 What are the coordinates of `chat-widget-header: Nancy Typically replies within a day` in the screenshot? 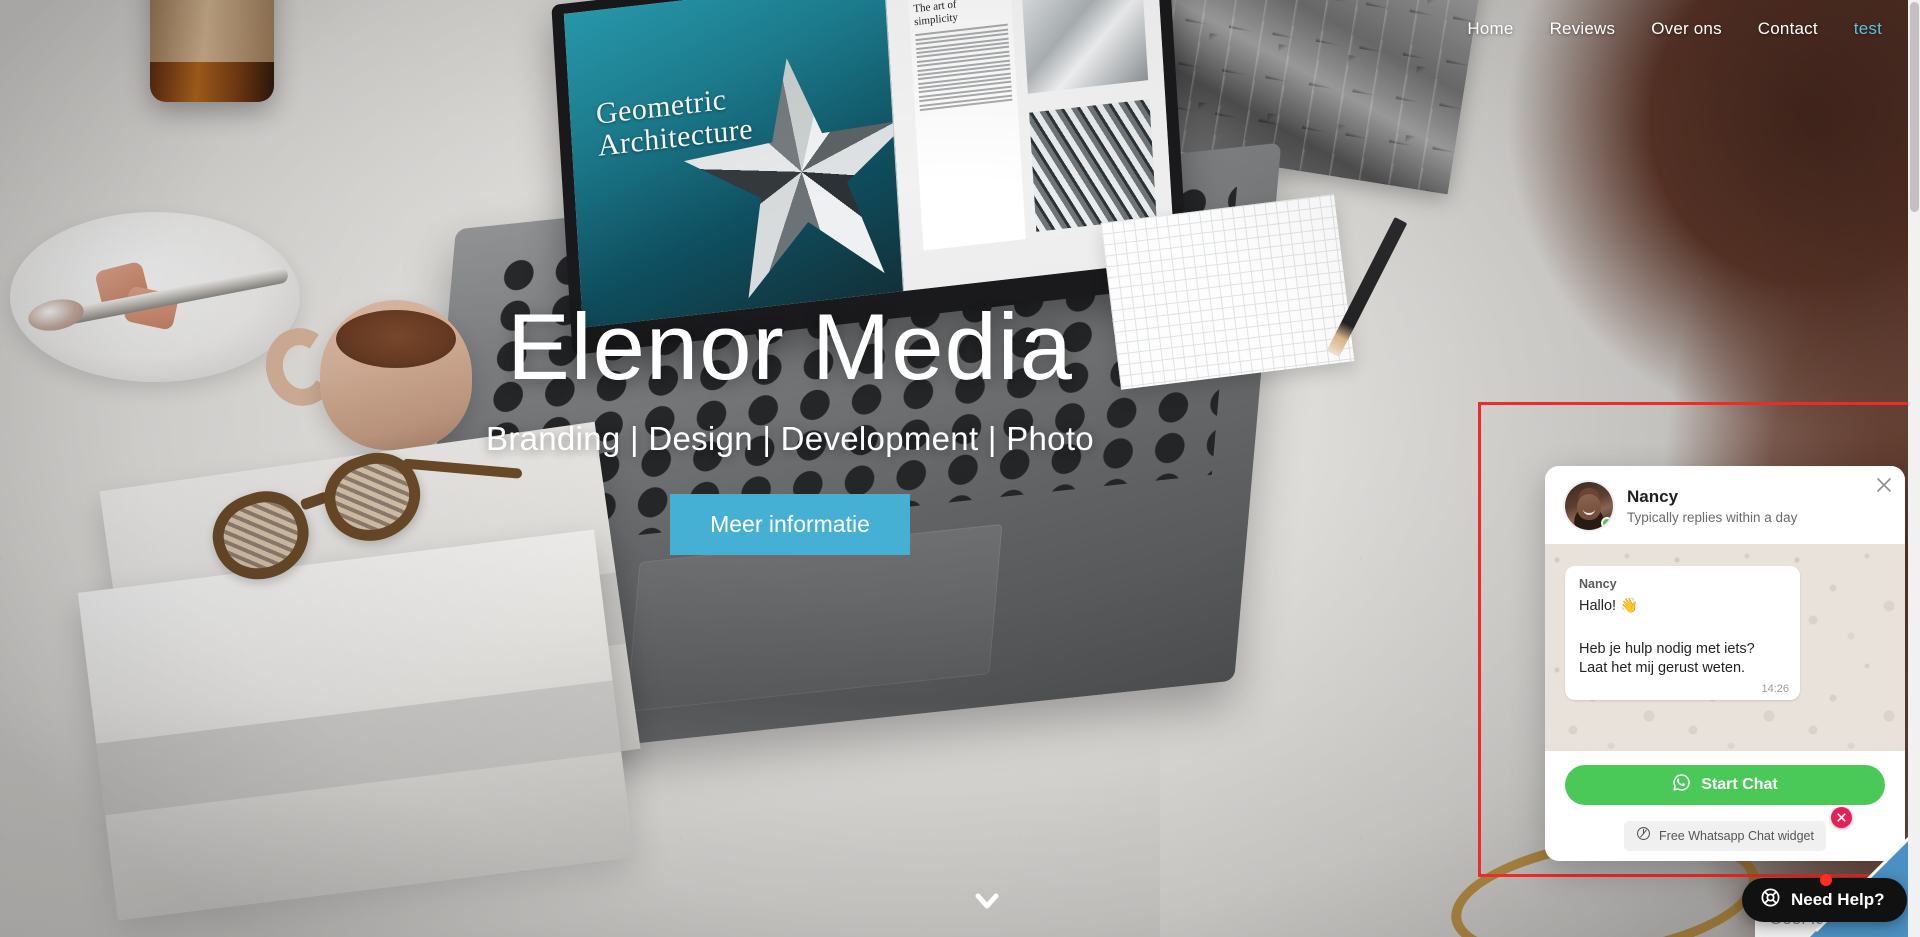 It's located at (1725, 505).